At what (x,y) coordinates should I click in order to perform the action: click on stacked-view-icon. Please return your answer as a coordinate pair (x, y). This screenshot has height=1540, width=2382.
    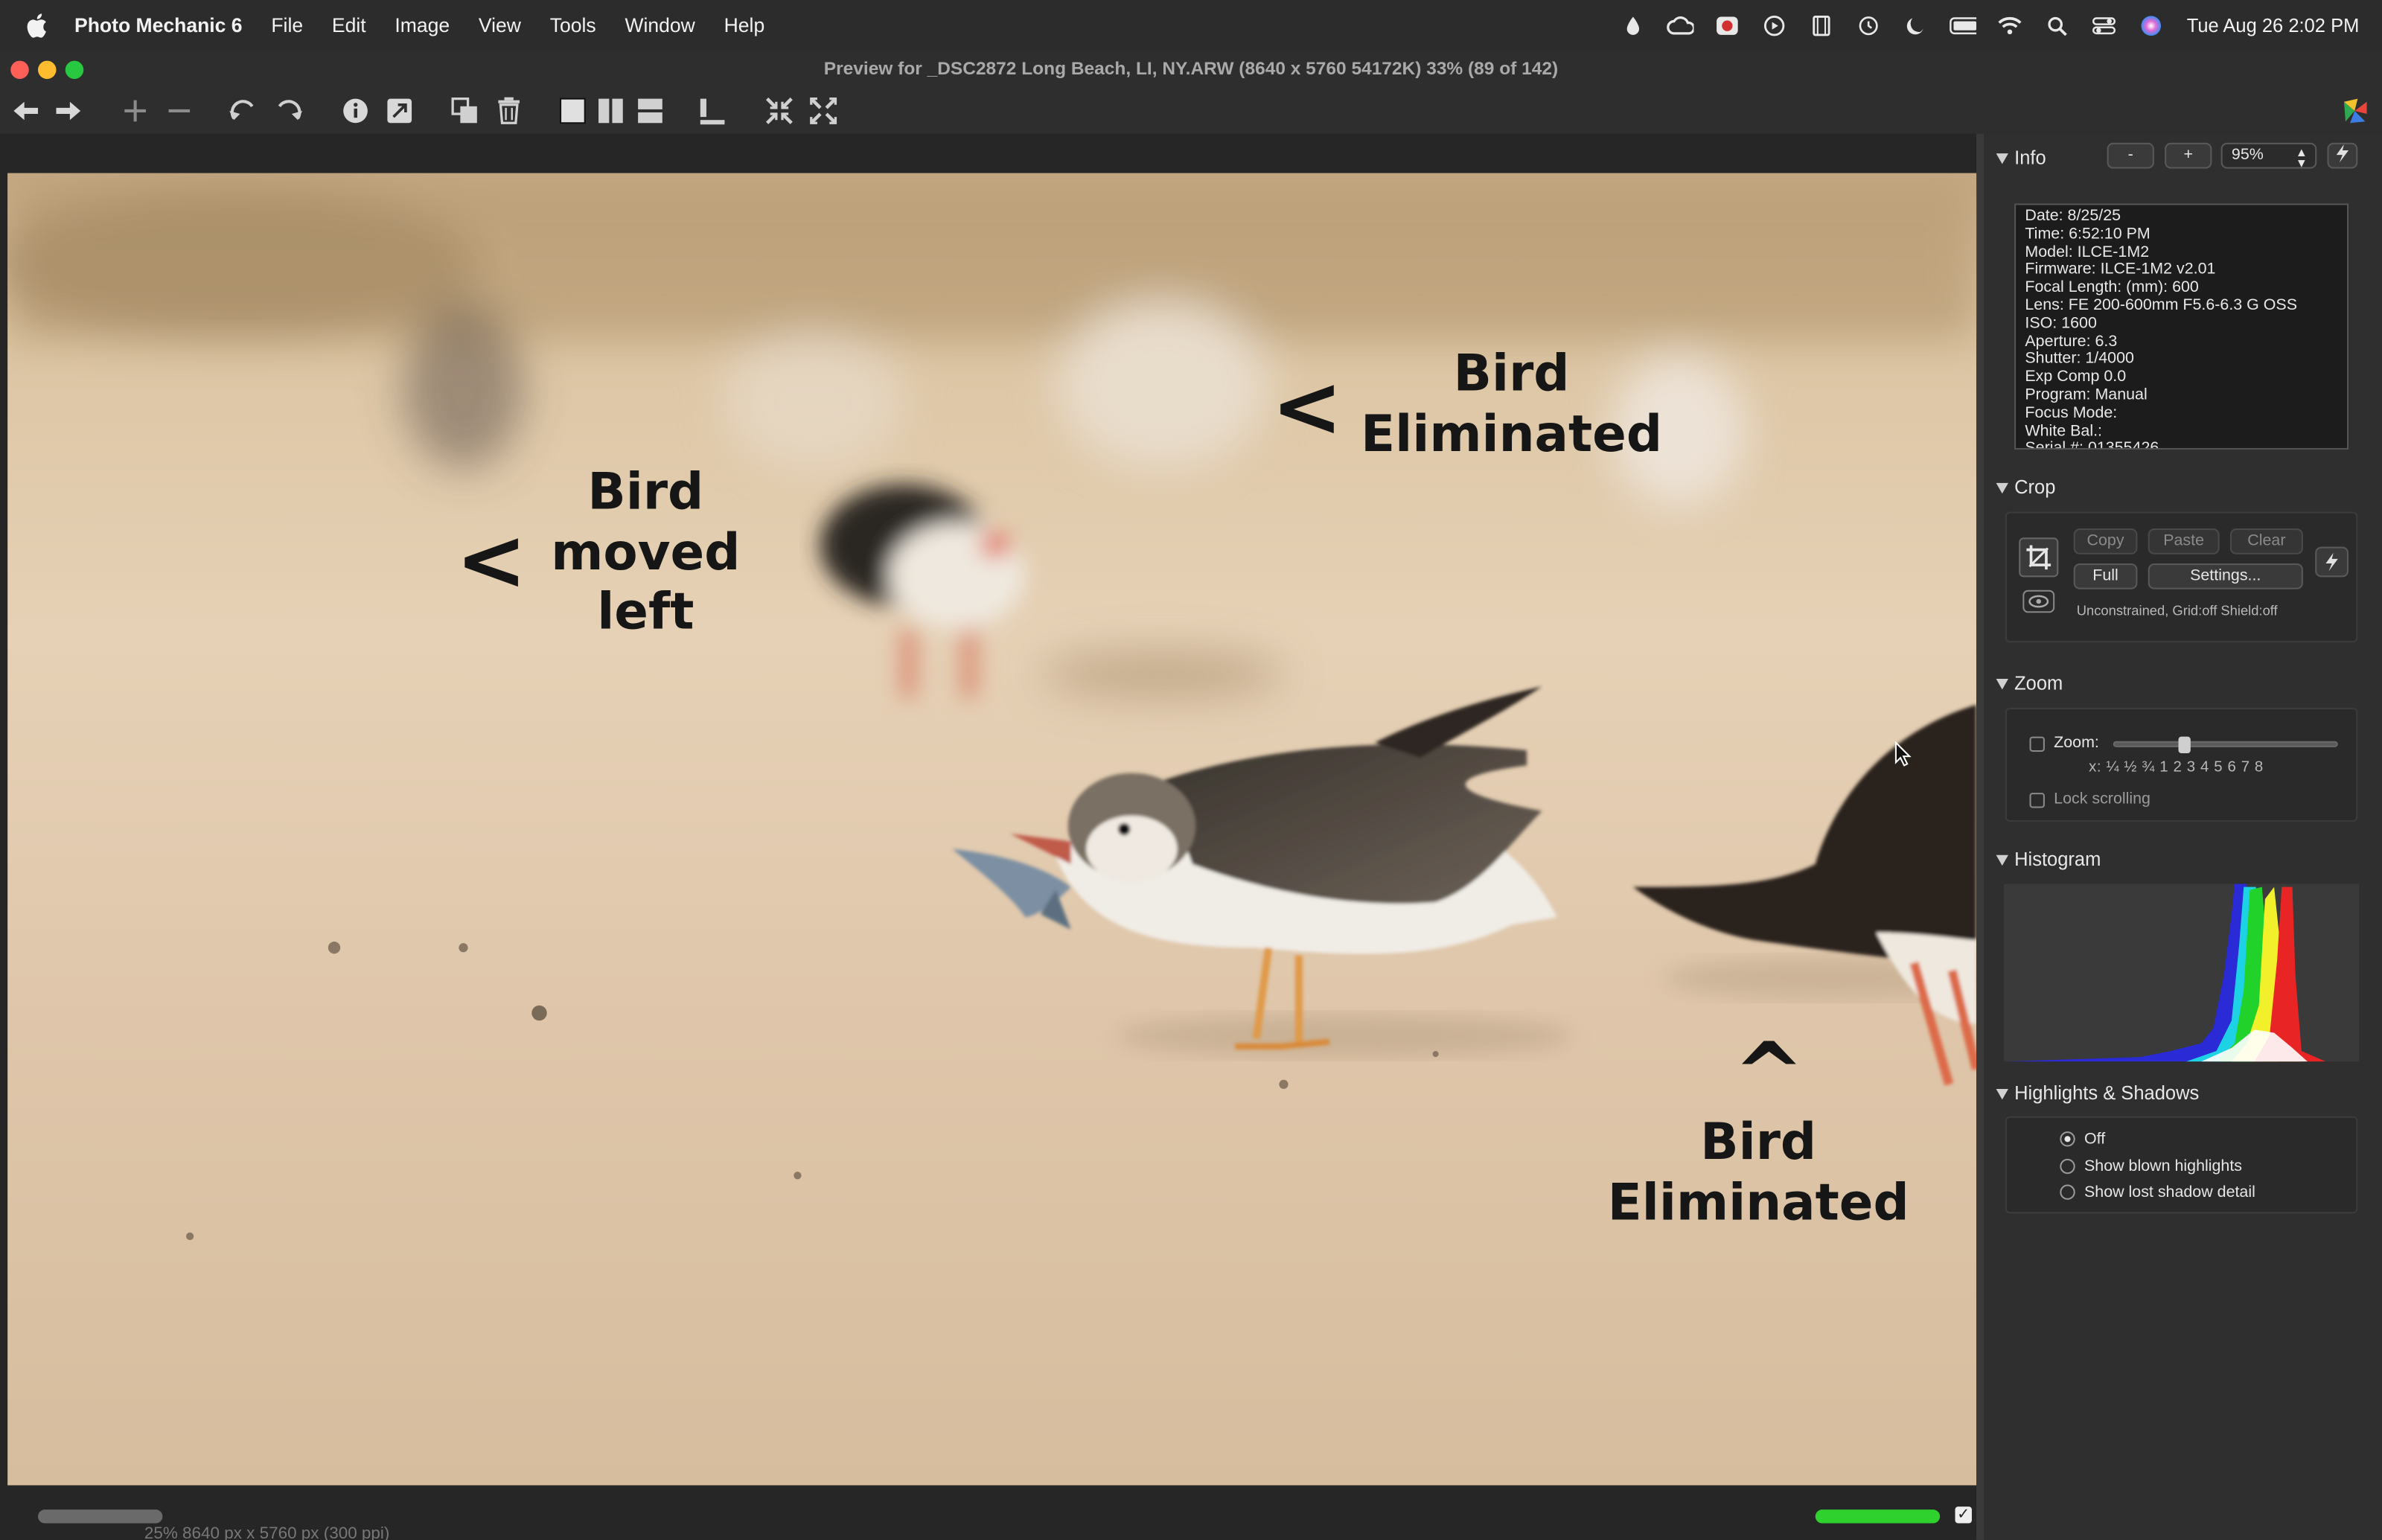
    Looking at the image, I should click on (650, 112).